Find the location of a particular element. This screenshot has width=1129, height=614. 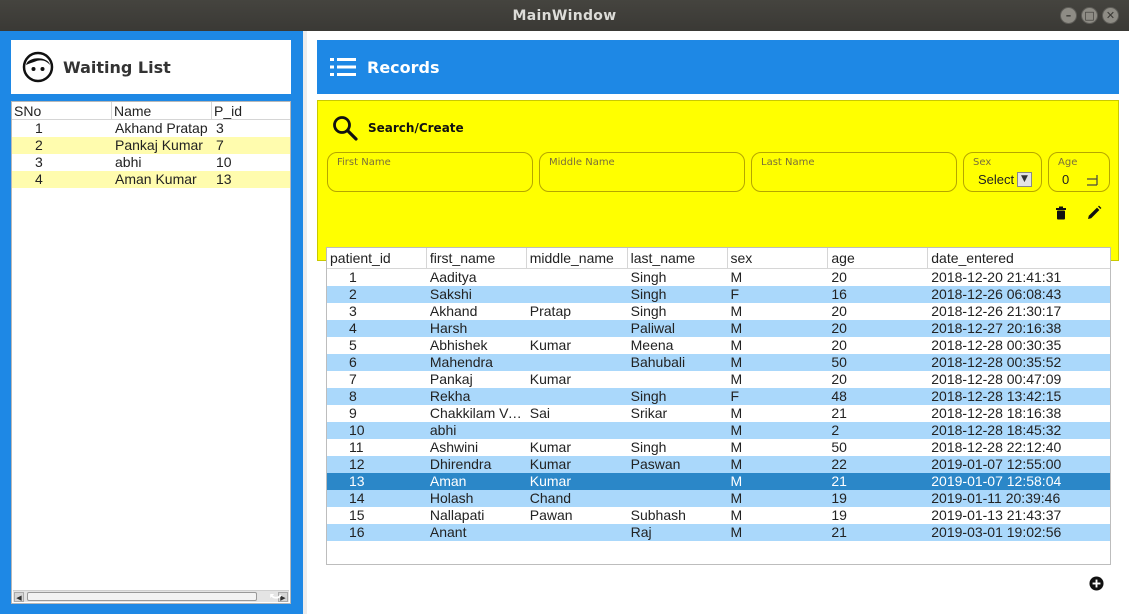

maximize-button: □ is located at coordinates (1089, 15).